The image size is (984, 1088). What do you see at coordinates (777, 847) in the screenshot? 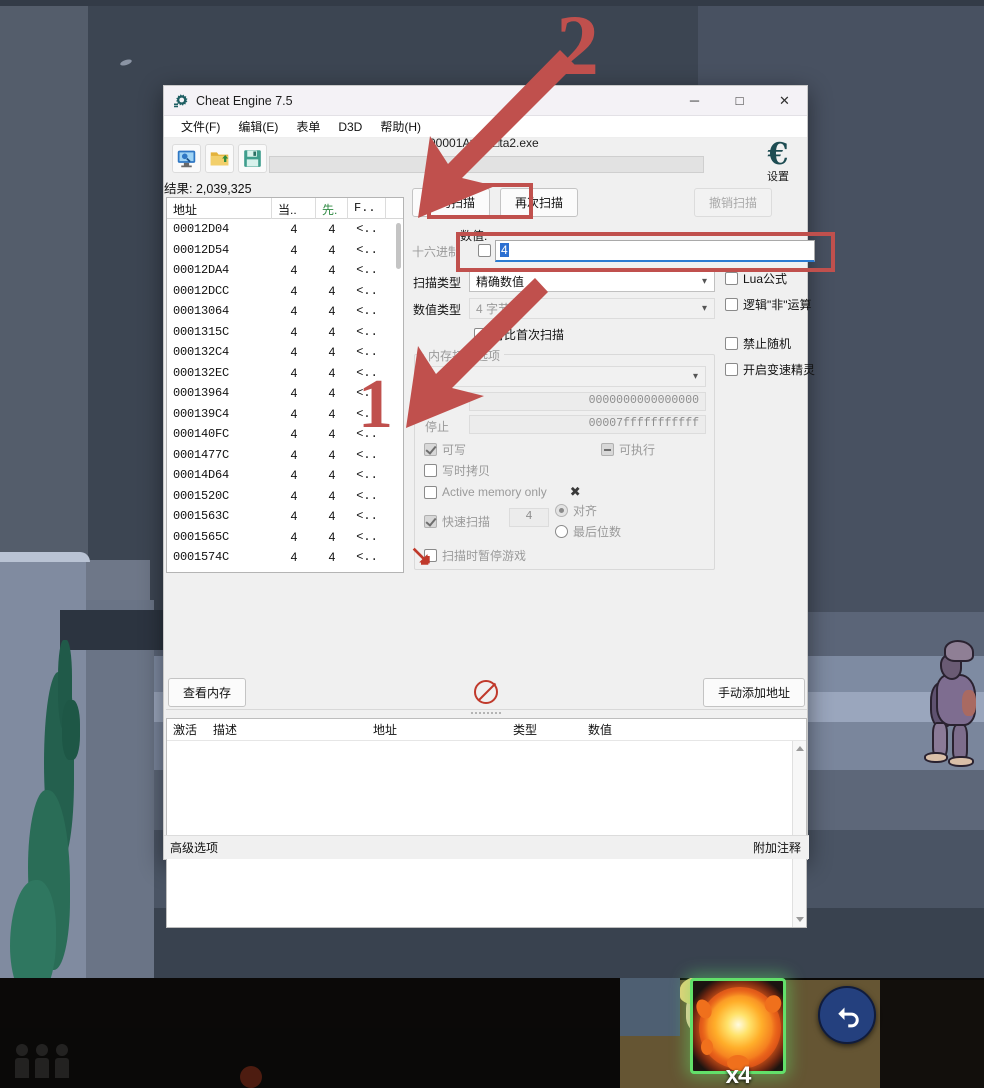
I see `extra-notes-link: 附加注释` at bounding box center [777, 847].